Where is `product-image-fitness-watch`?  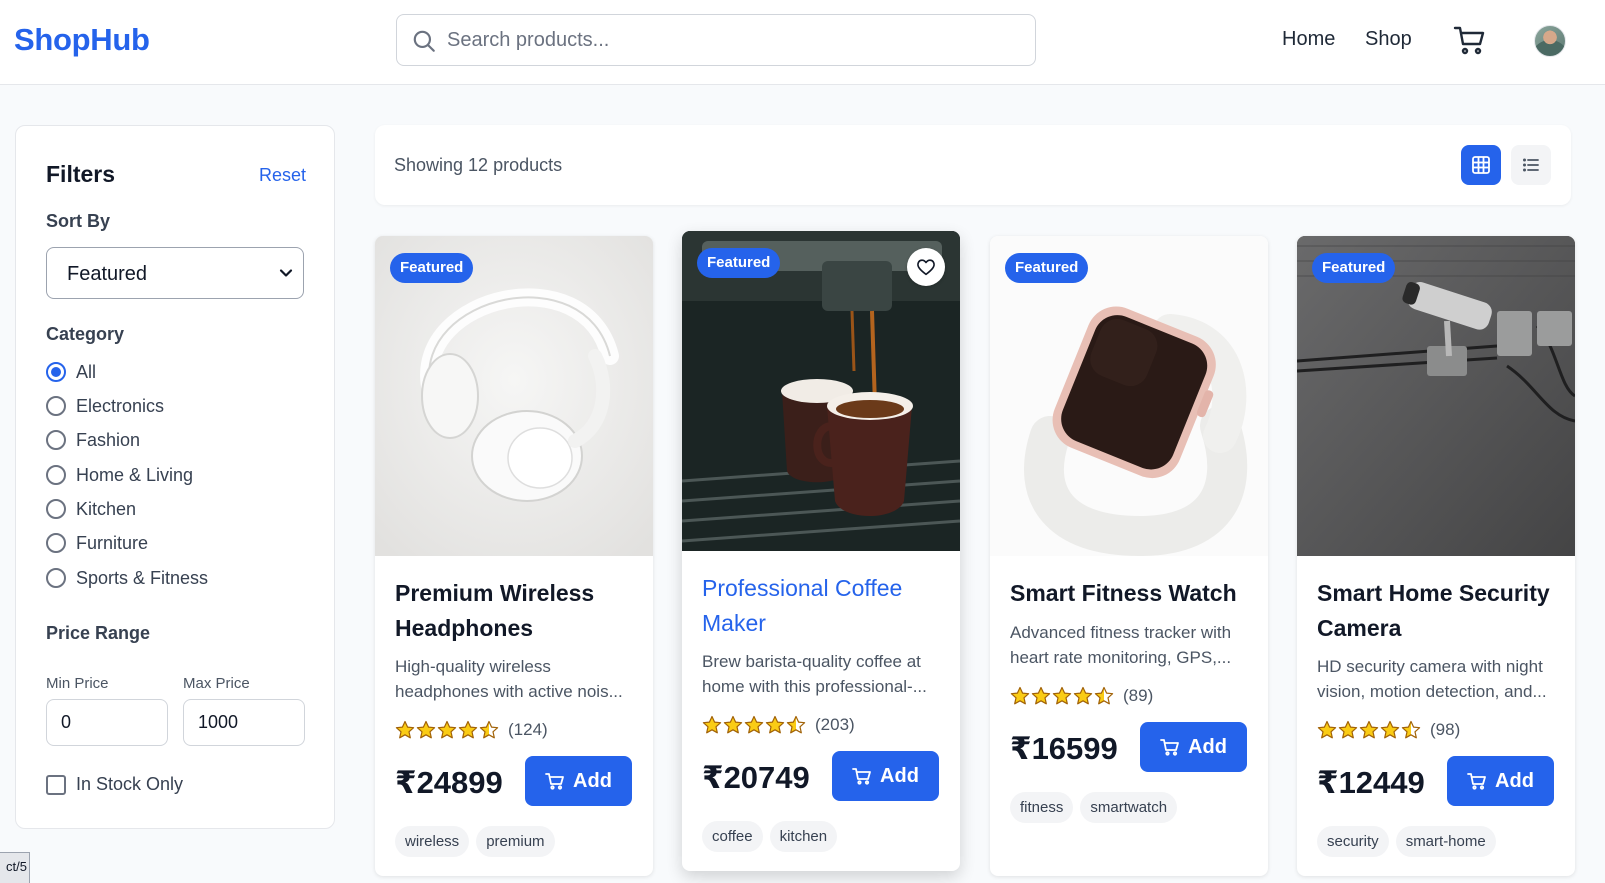 product-image-fitness-watch is located at coordinates (1129, 396).